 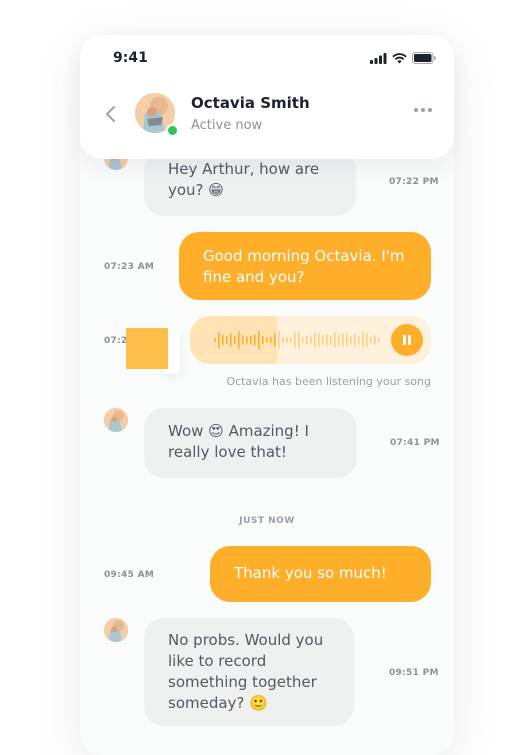 What do you see at coordinates (116, 341) in the screenshot?
I see `message-timestamp: 07:2` at bounding box center [116, 341].